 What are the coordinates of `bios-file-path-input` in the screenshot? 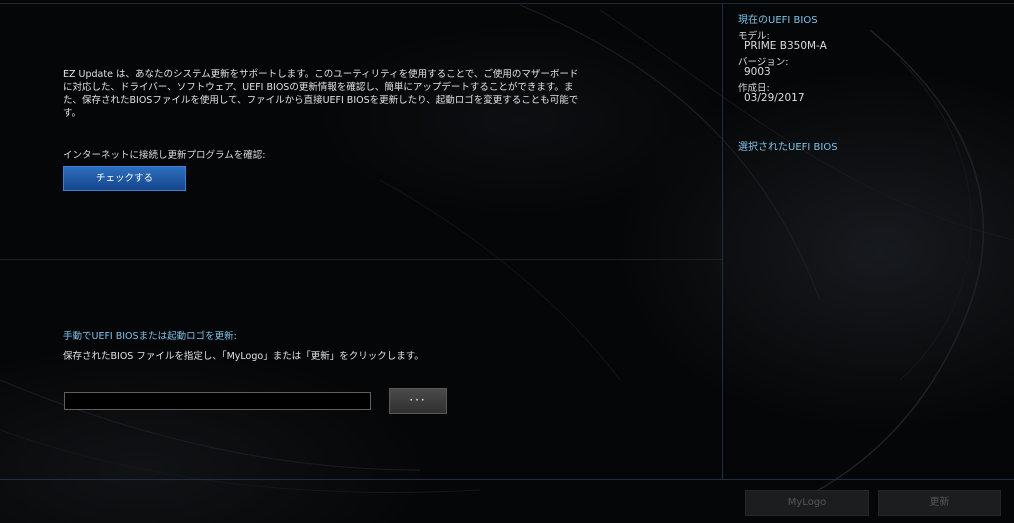 It's located at (217, 401).